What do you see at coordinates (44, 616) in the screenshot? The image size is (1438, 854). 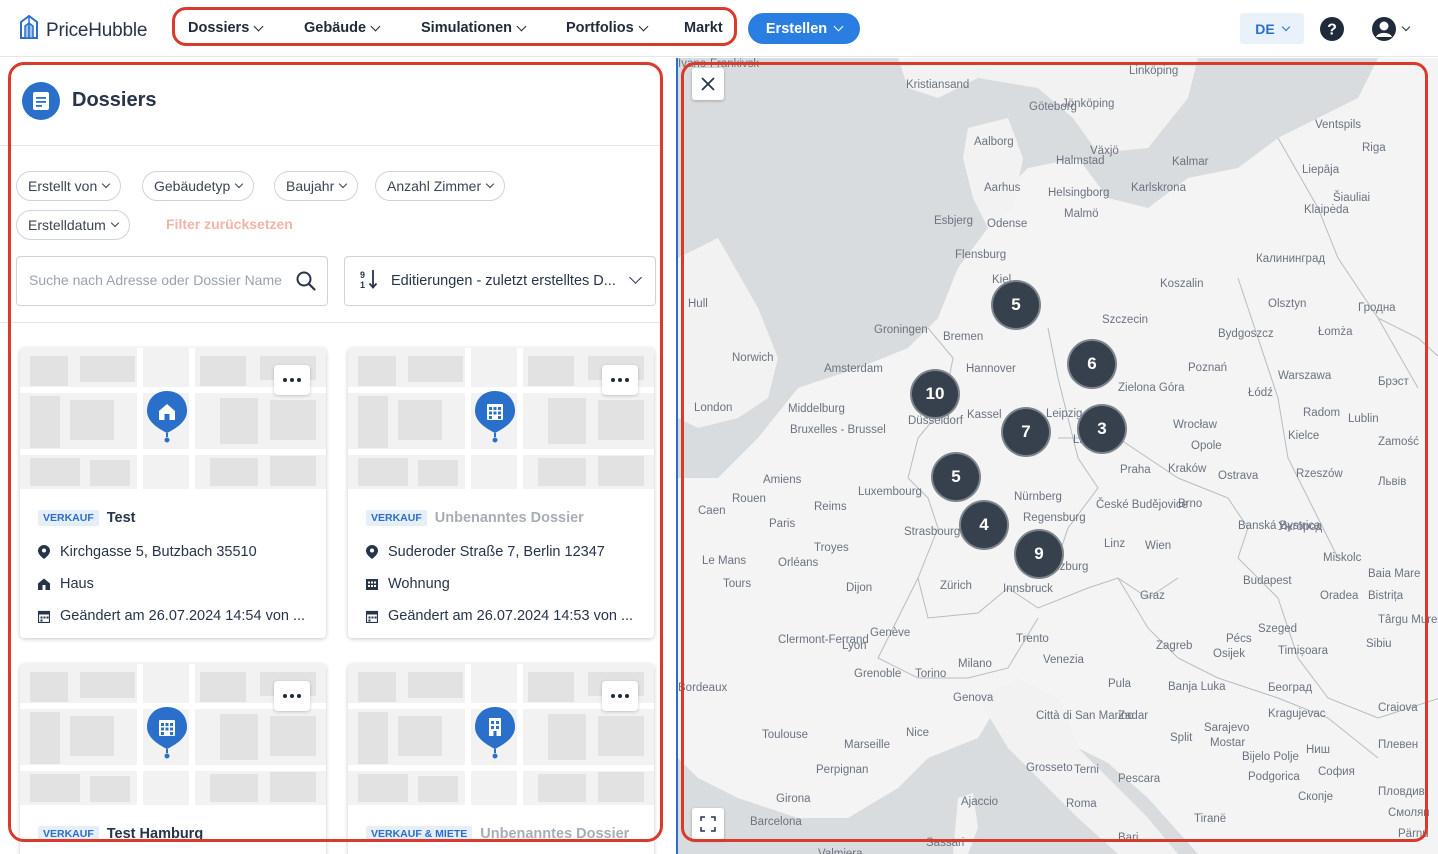 I see `calendar-icon` at bounding box center [44, 616].